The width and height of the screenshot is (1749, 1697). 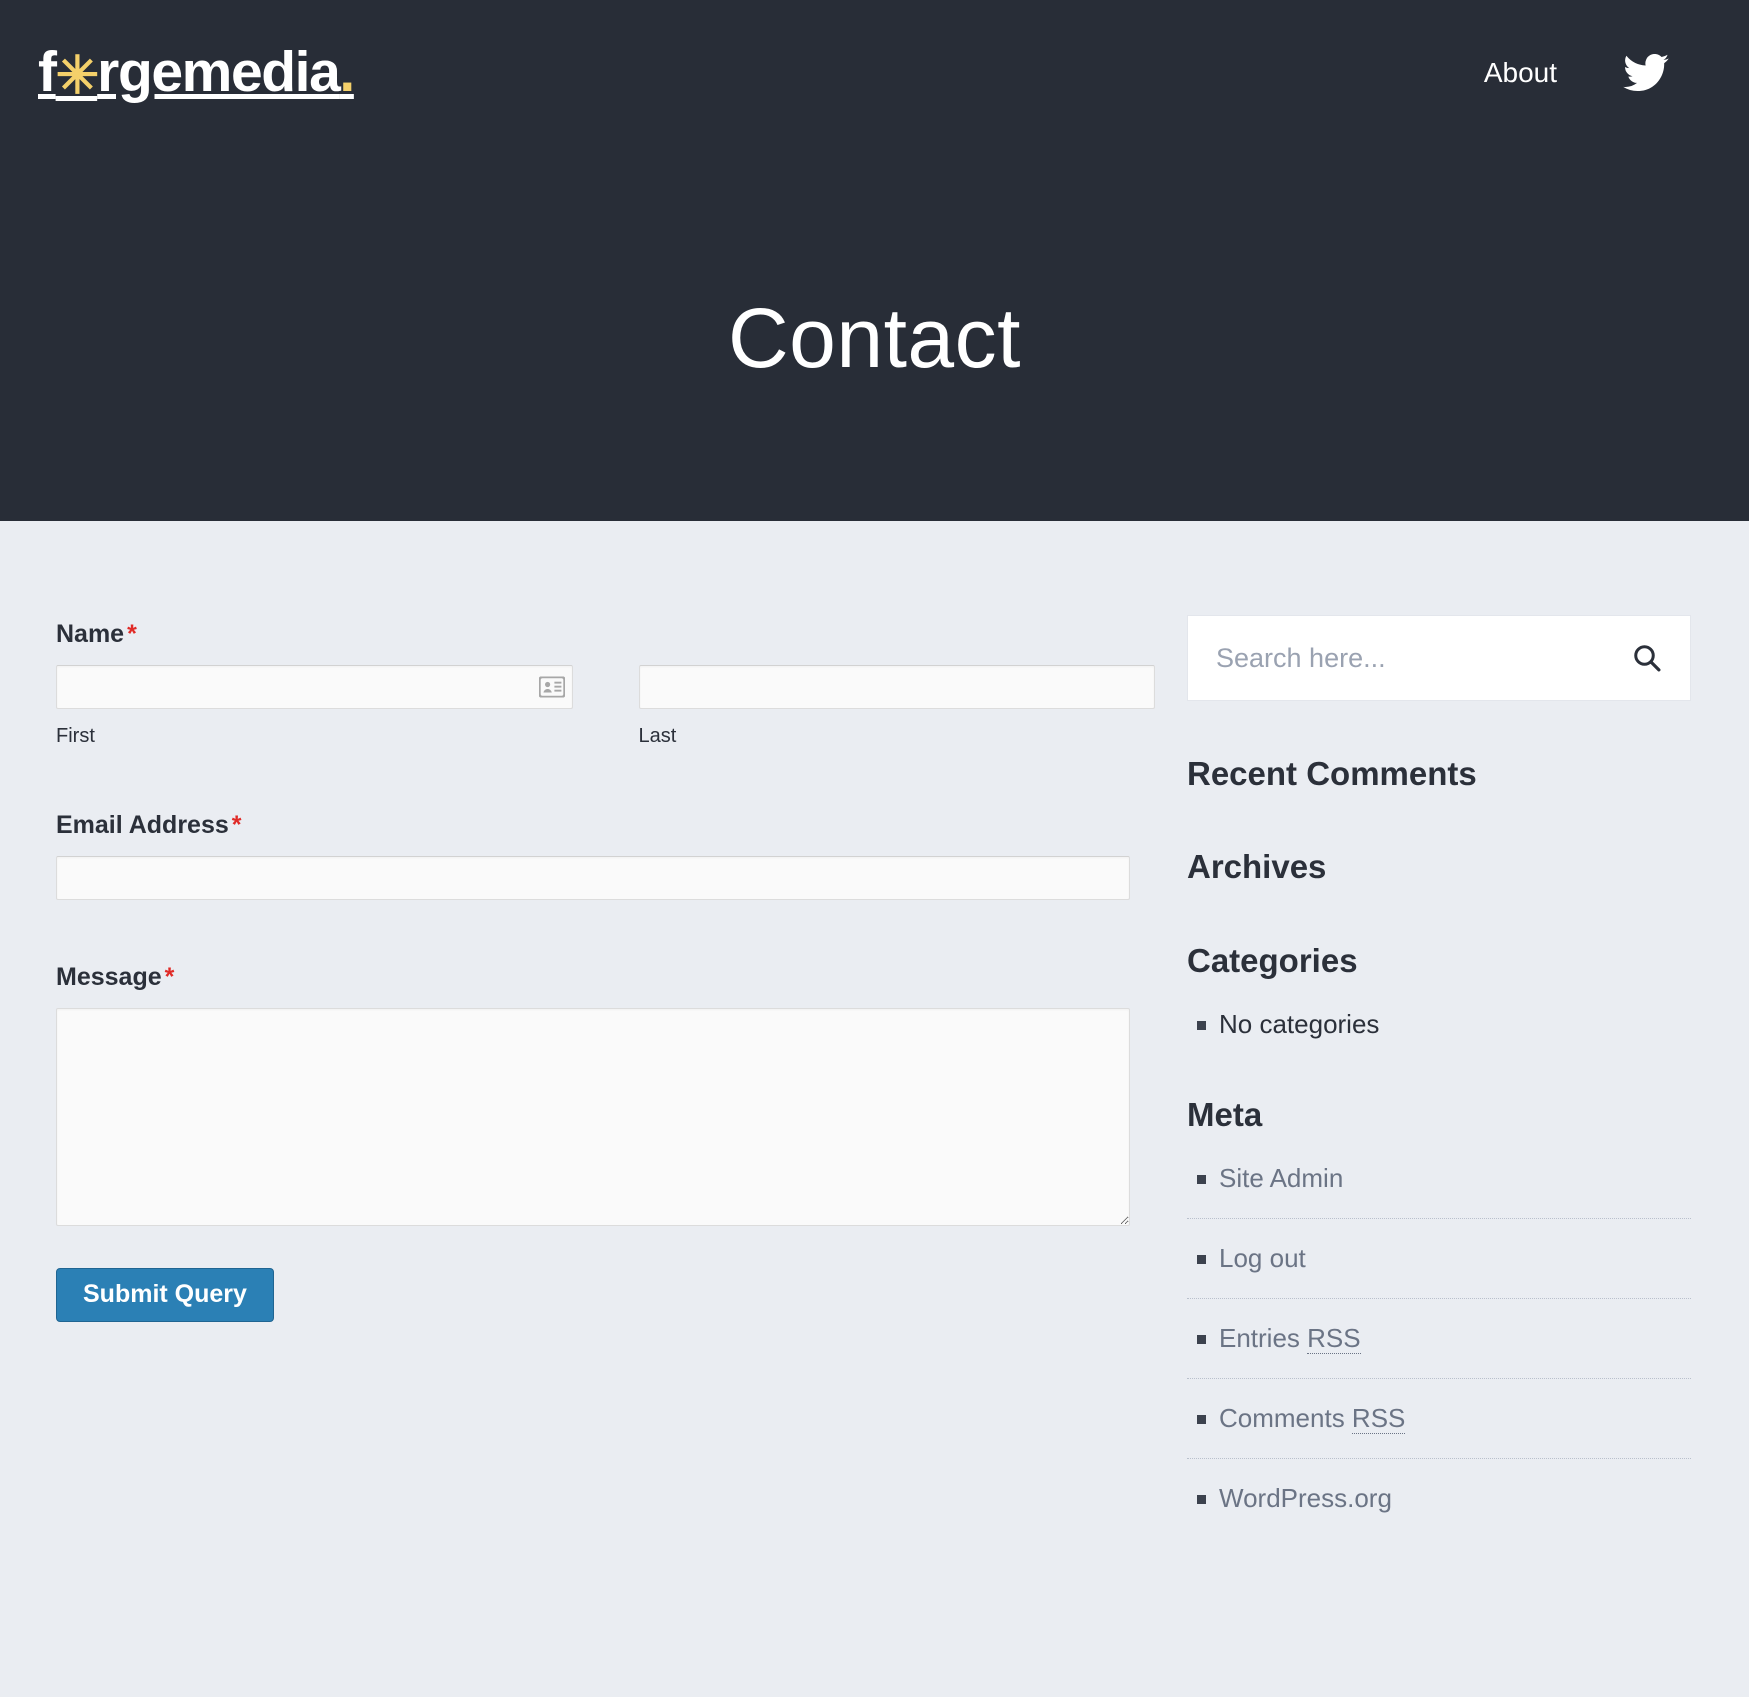 I want to click on widget-title-meta: Meta, so click(x=1225, y=1114).